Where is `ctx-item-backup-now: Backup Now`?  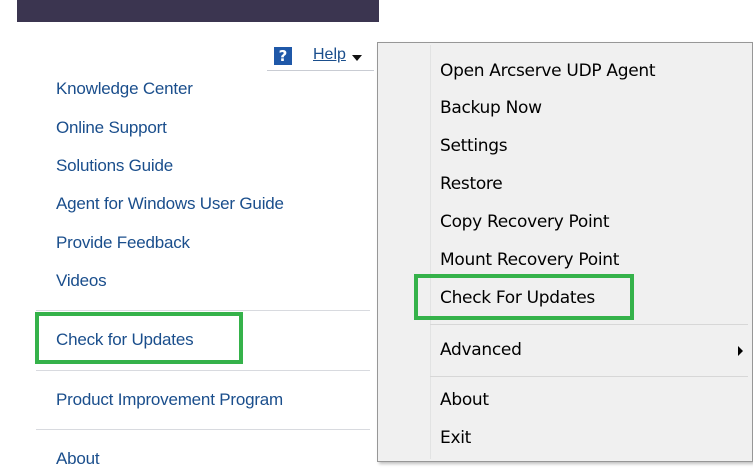
ctx-item-backup-now: Backup Now is located at coordinates (491, 108).